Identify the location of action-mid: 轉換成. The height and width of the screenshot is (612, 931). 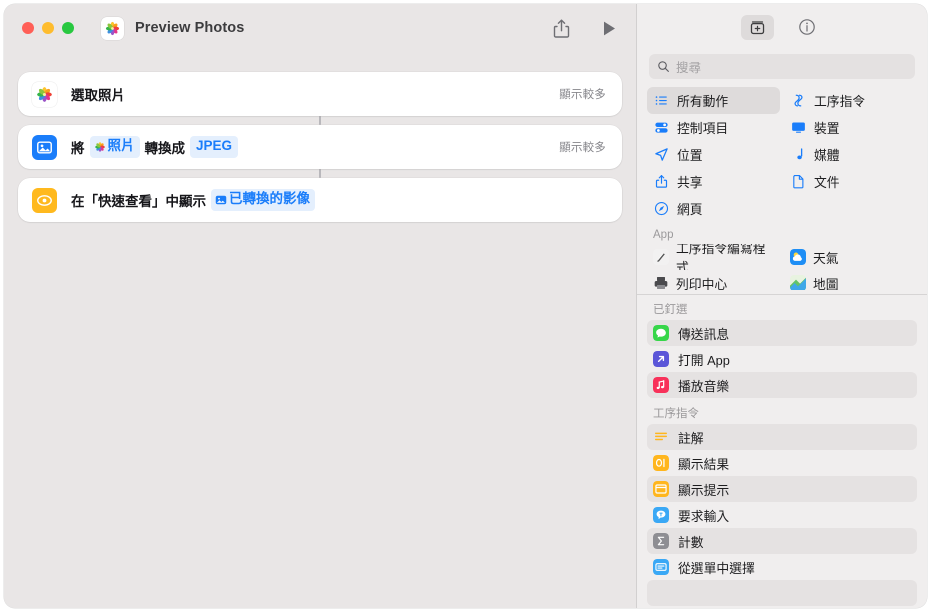
(165, 148).